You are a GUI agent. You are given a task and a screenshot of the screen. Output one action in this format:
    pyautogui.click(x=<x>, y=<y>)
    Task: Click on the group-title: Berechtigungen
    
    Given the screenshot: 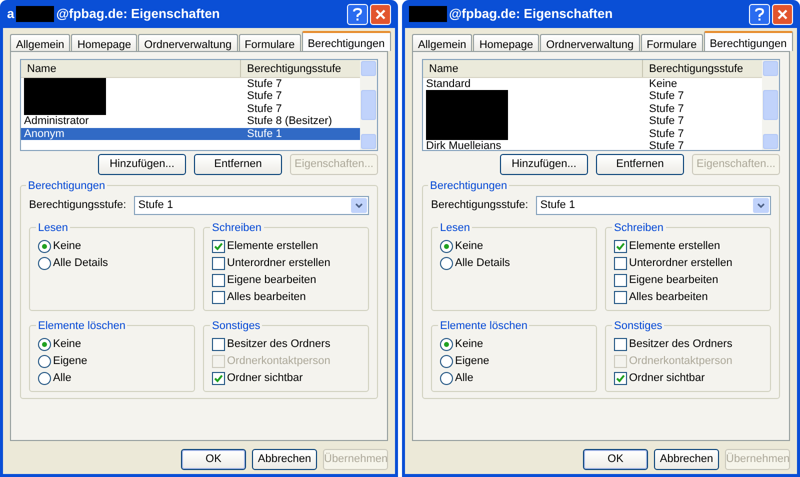 What is the action you would take?
    pyautogui.click(x=469, y=186)
    